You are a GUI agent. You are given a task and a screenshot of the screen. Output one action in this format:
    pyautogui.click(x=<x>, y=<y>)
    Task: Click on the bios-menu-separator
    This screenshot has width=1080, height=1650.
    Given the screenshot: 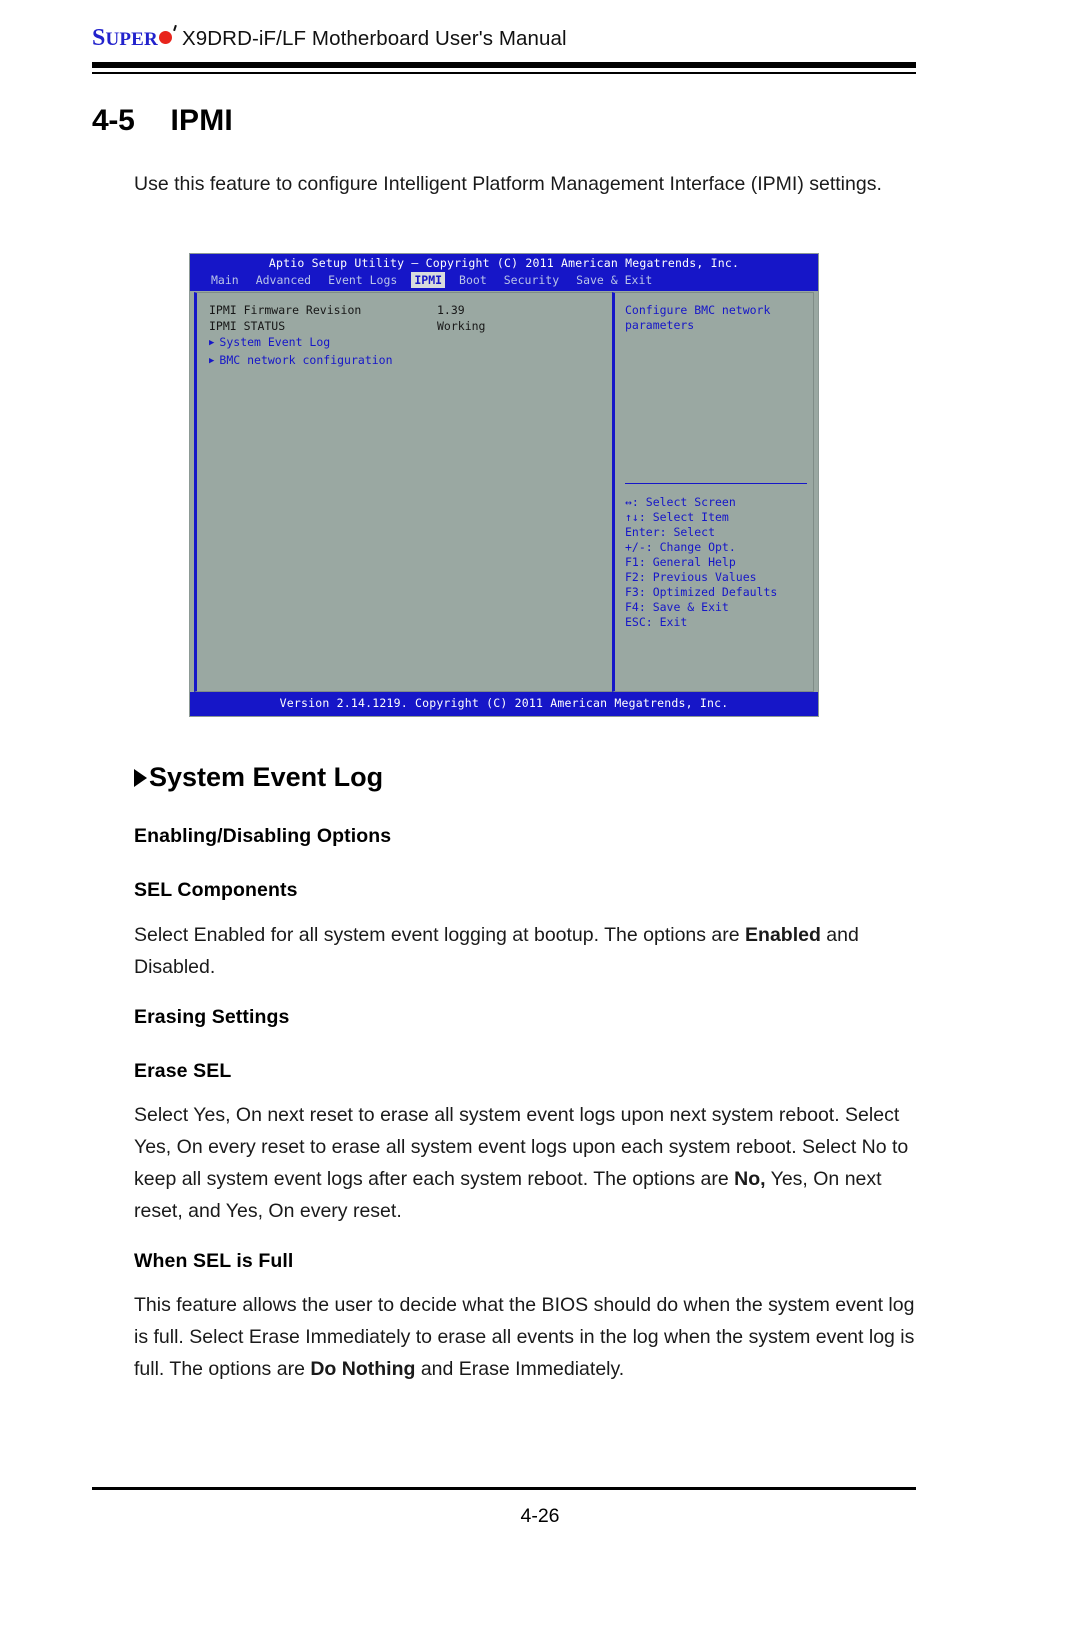 What is the action you would take?
    pyautogui.click(x=504, y=289)
    